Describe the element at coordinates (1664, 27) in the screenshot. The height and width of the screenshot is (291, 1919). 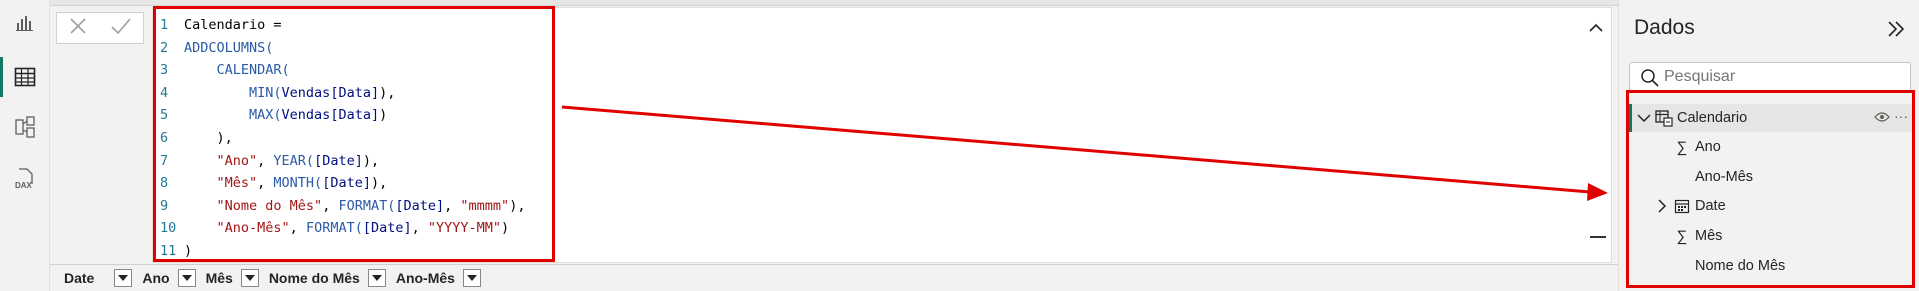
I see `pane-title: Dados` at that location.